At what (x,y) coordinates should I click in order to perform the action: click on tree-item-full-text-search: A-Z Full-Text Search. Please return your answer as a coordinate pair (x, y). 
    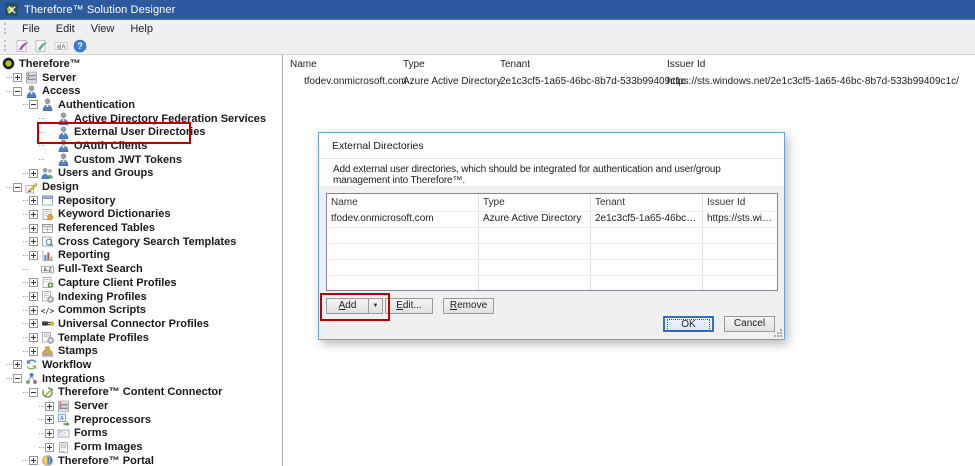
    Looking at the image, I should click on (141, 269).